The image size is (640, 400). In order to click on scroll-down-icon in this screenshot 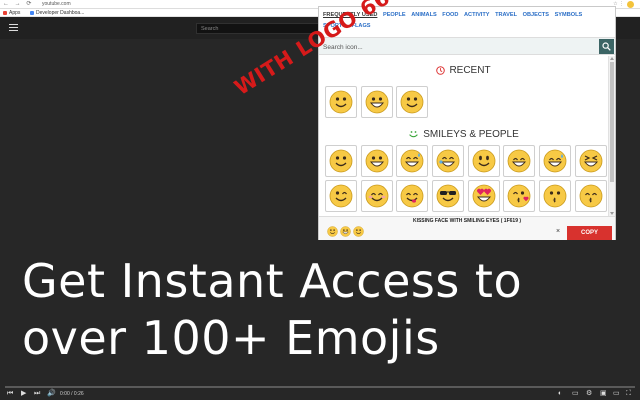, I will do `click(612, 213)`.